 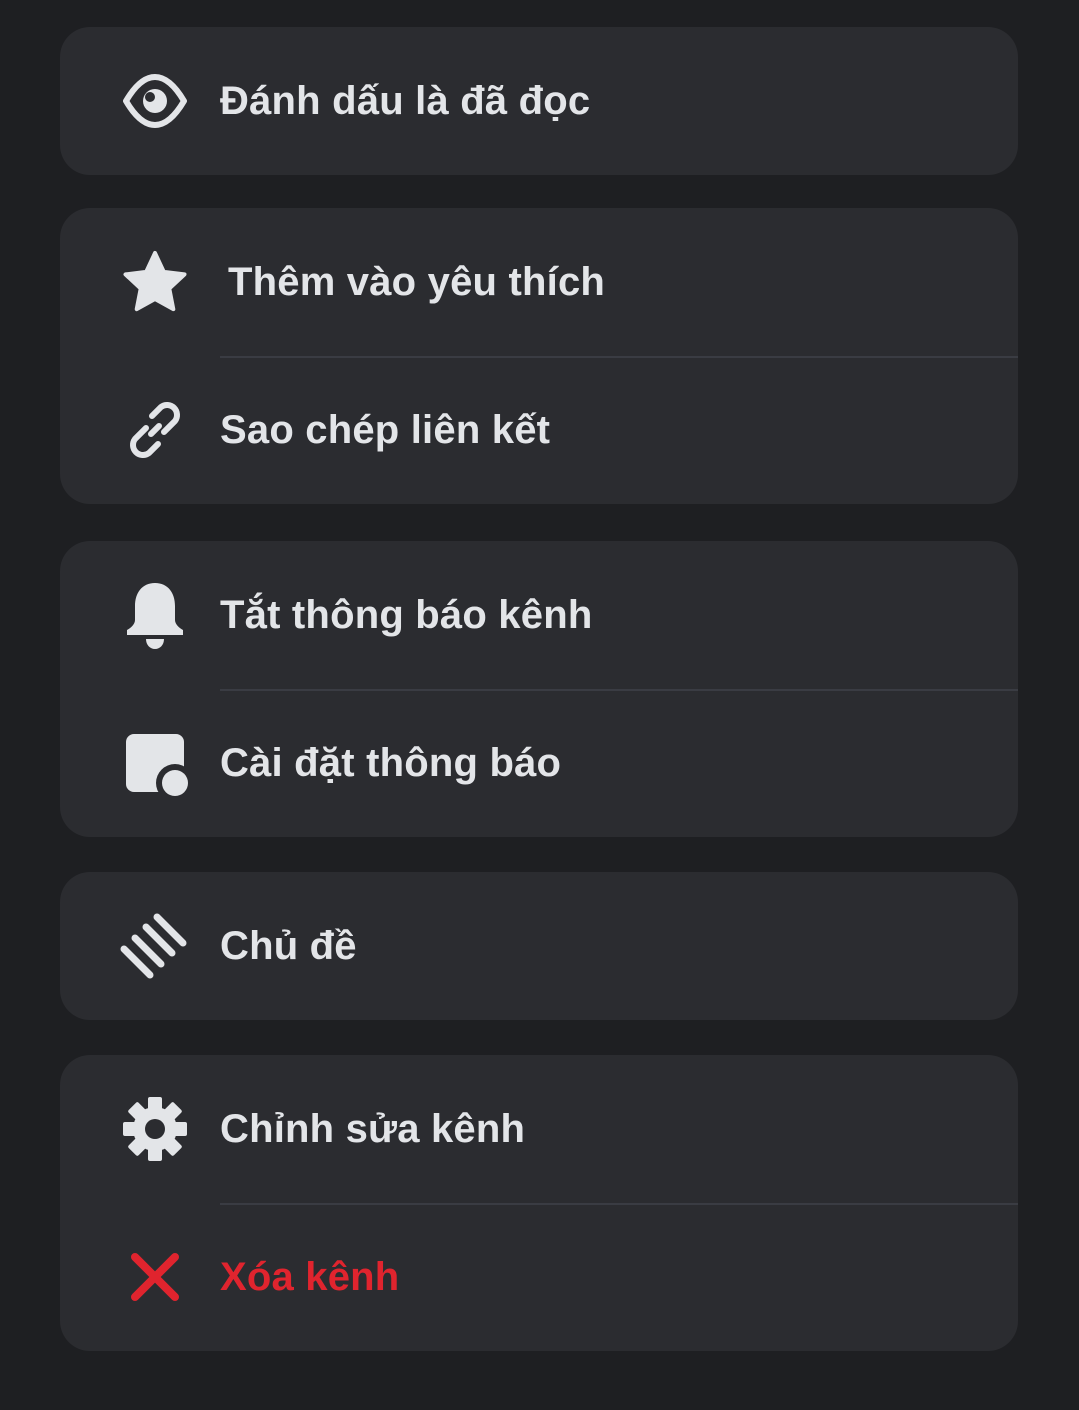 I want to click on menu-group-threads: Chủ đề, so click(x=539, y=946).